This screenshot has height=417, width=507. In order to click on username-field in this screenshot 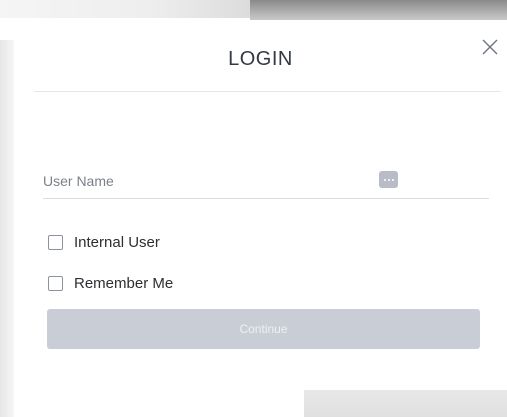, I will do `click(266, 183)`.